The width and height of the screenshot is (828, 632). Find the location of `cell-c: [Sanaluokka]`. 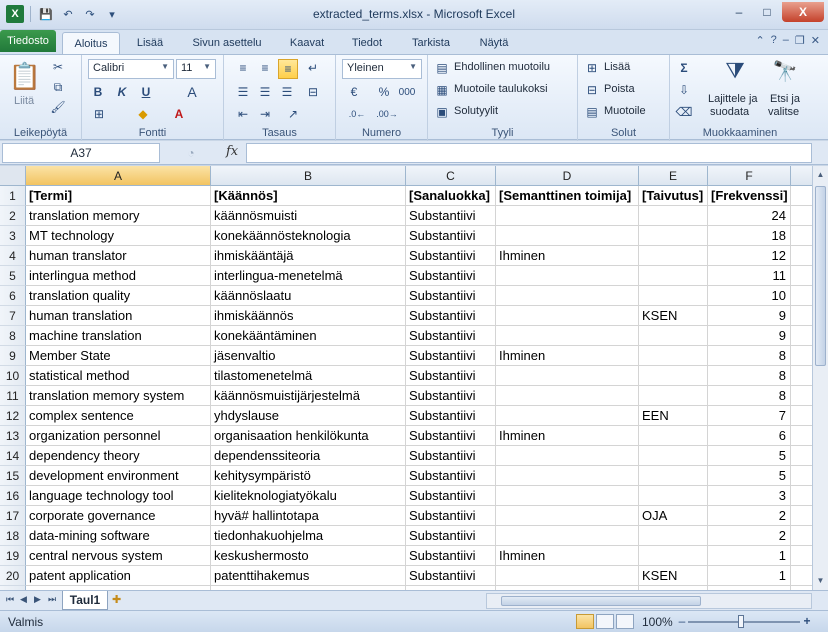

cell-c: [Sanaluokka] is located at coordinates (451, 196).